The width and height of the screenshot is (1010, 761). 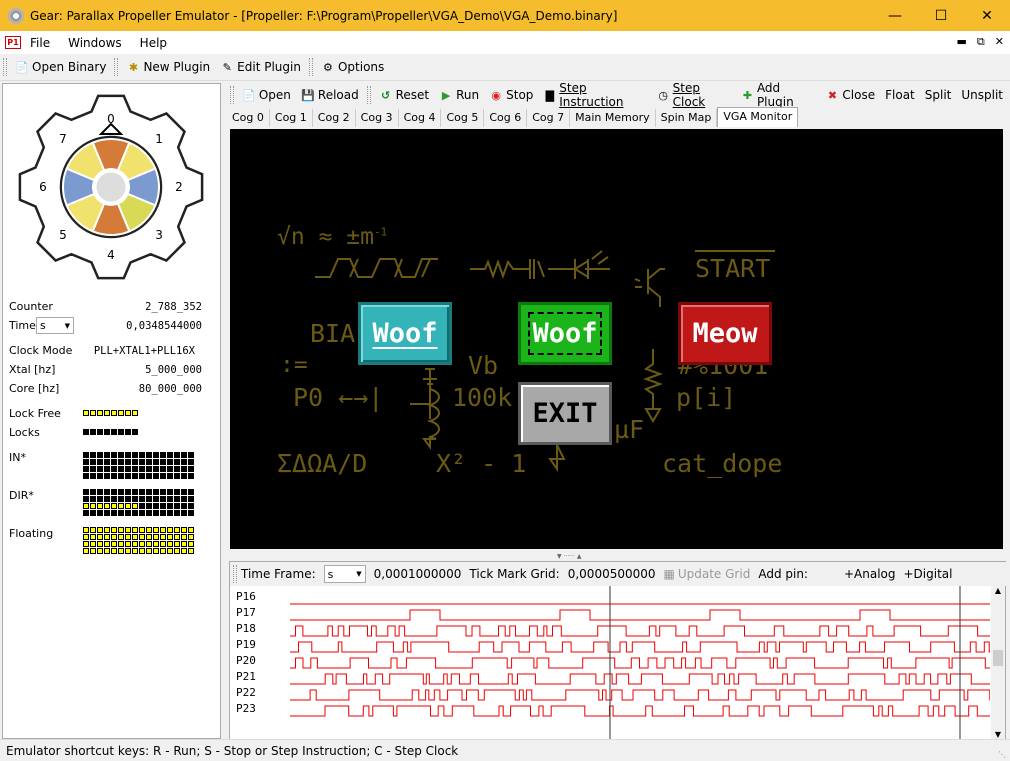 What do you see at coordinates (260, 67) in the screenshot?
I see `edit-plugin-button: ✎ Edit Plugin` at bounding box center [260, 67].